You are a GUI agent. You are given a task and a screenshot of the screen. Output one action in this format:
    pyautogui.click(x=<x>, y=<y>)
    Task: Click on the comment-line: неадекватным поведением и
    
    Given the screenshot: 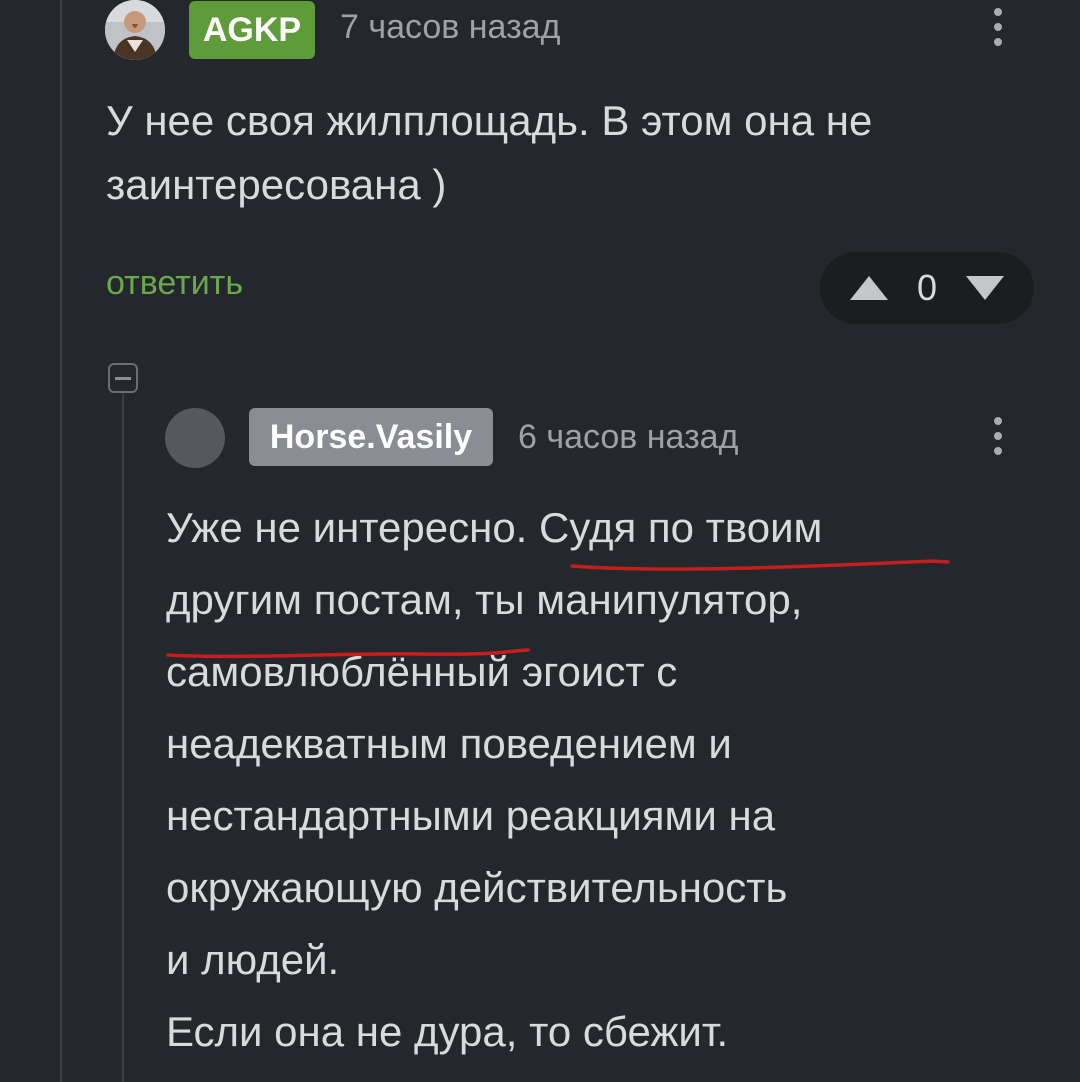 What is the action you would take?
    pyautogui.click(x=449, y=743)
    